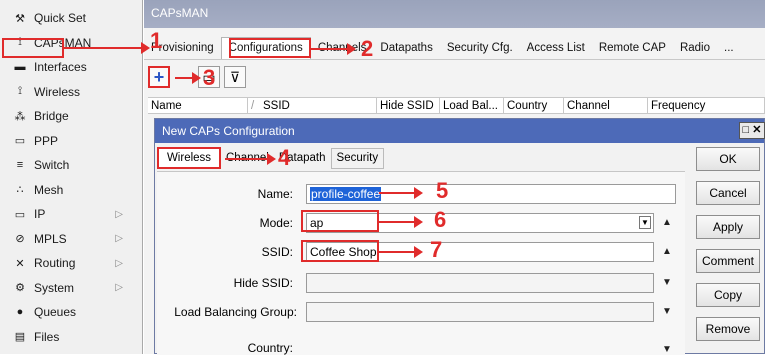  What do you see at coordinates (71, 214) in the screenshot?
I see `sidebar-item-ip: ▭ IP ▷` at bounding box center [71, 214].